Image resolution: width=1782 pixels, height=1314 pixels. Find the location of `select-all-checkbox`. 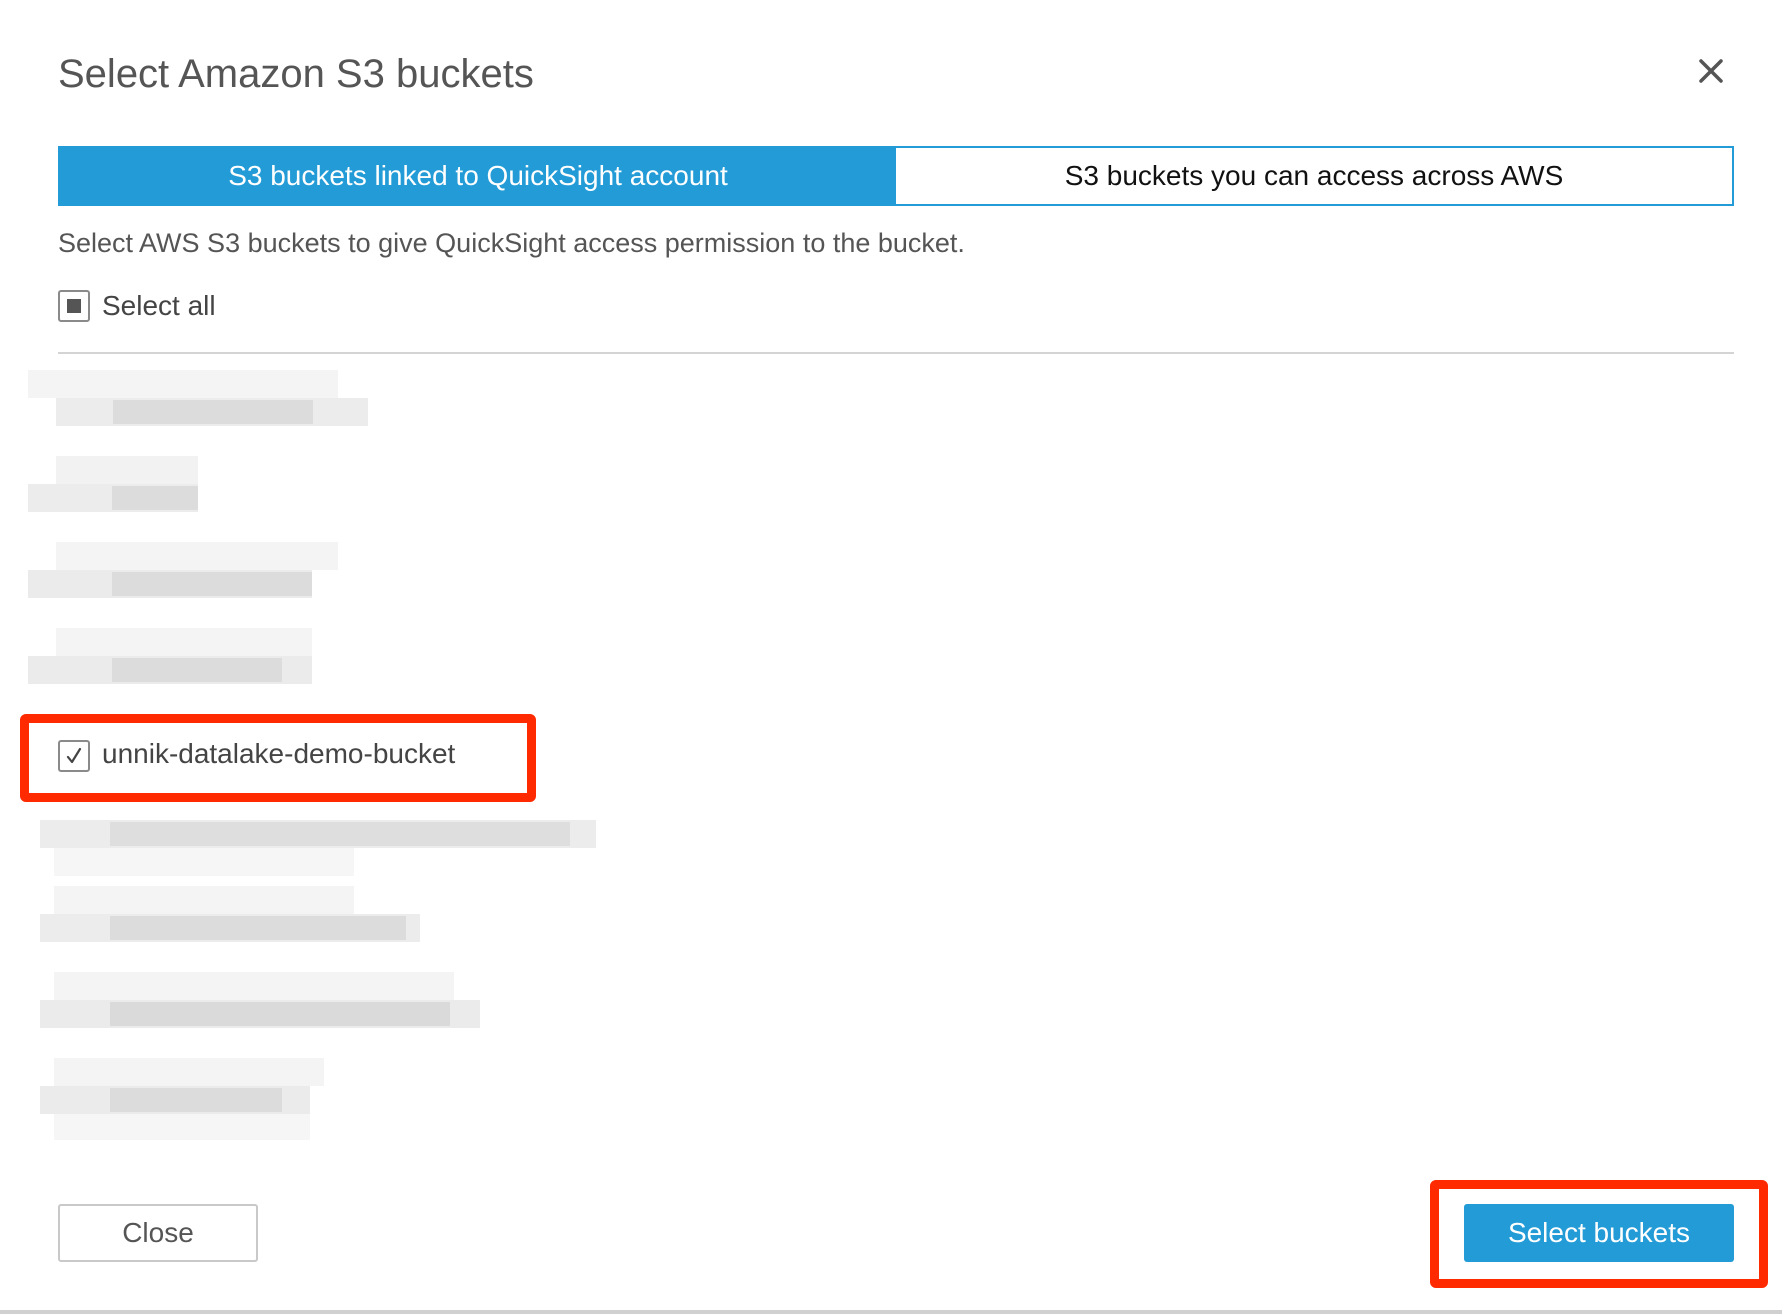

select-all-checkbox is located at coordinates (74, 306).